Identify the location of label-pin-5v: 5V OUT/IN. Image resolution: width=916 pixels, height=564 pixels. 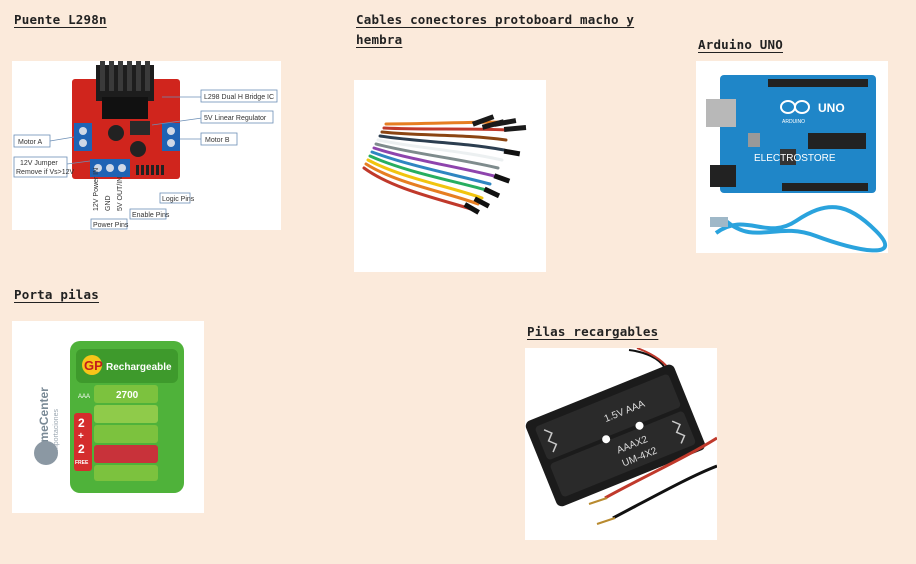
(120, 194).